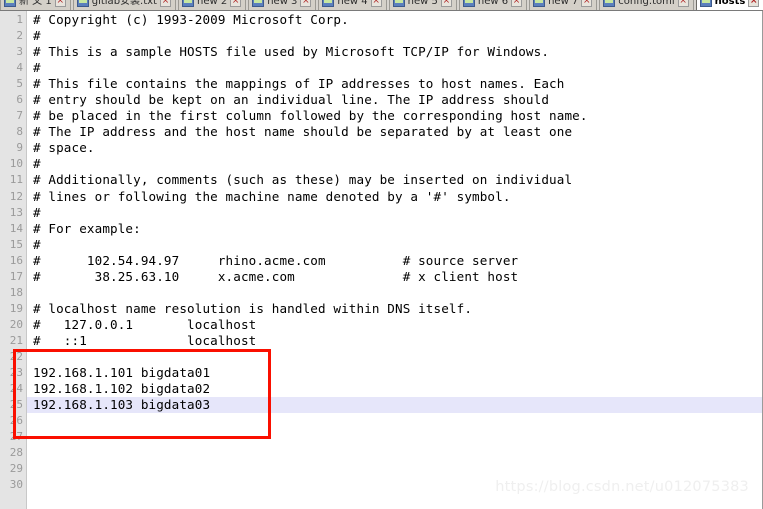 The width and height of the screenshot is (763, 509). What do you see at coordinates (16, 485) in the screenshot?
I see `line-number: 30` at bounding box center [16, 485].